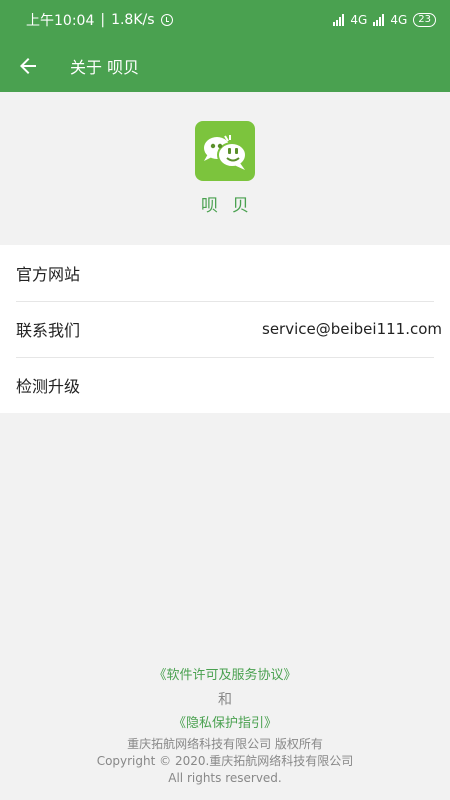  I want to click on status-right: 4G 4G 23, so click(384, 20).